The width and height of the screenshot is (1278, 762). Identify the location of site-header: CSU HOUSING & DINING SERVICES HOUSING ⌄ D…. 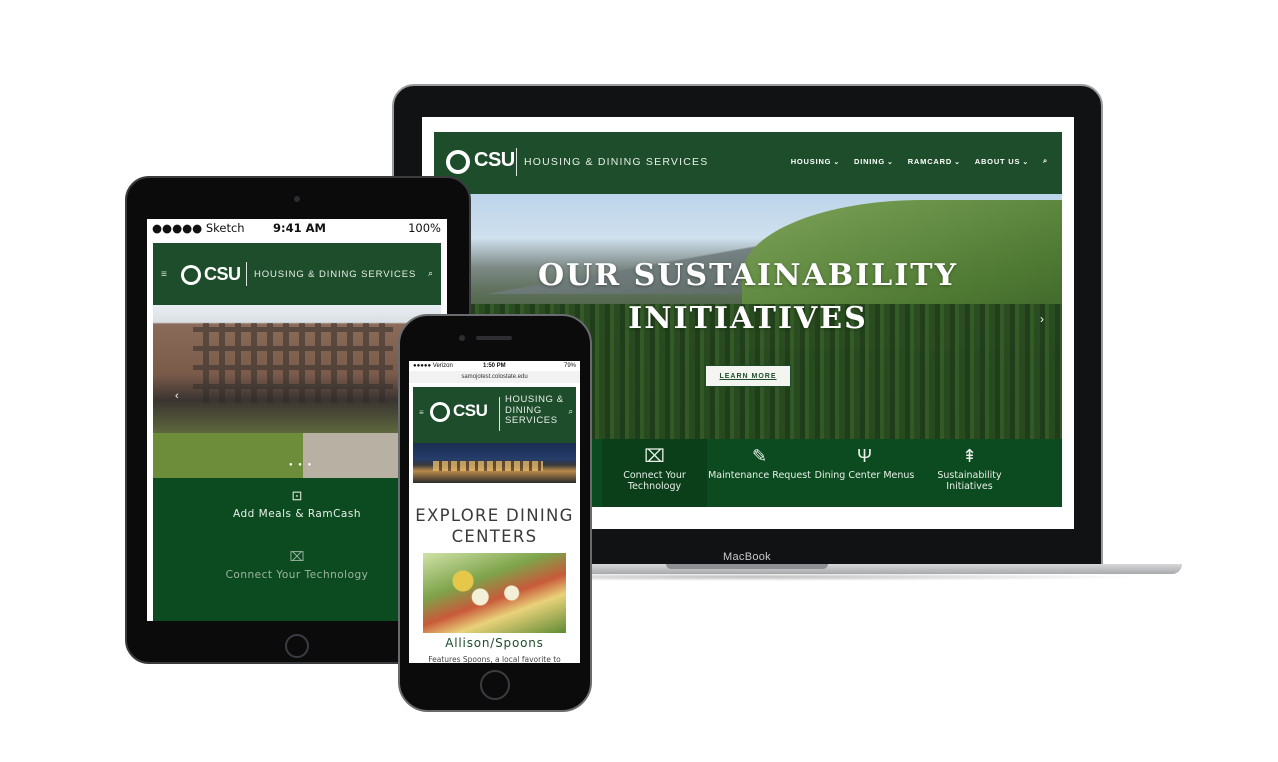
(748, 163).